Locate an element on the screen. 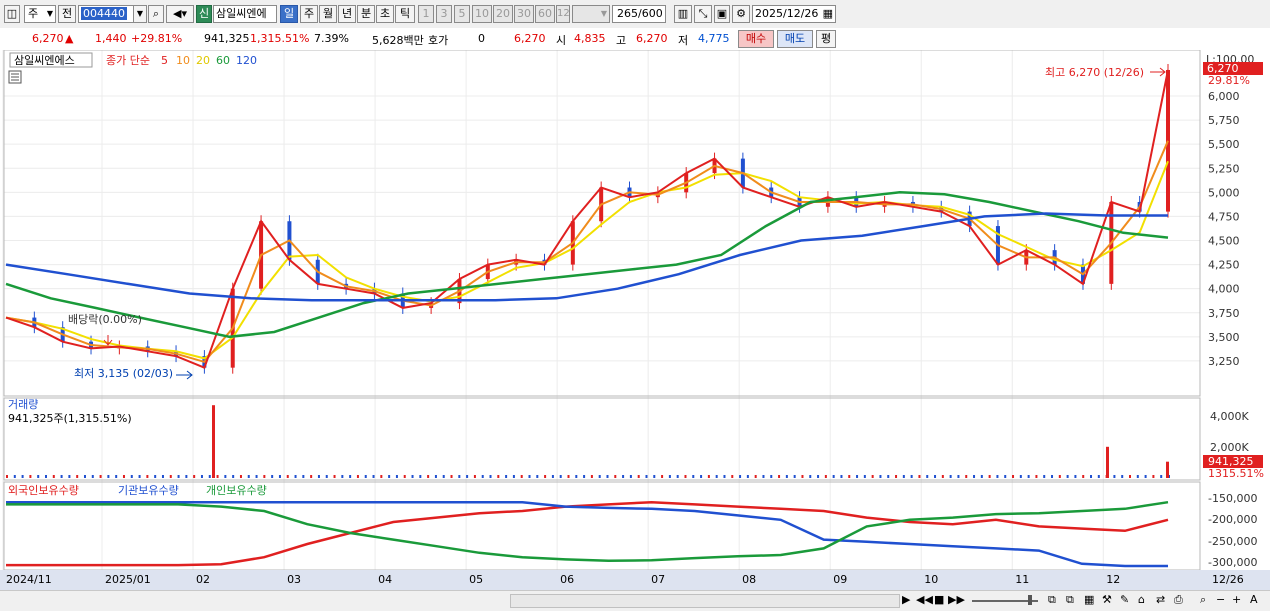  volume-value-text: 941,325주(1,315.51%) is located at coordinates (70, 418).